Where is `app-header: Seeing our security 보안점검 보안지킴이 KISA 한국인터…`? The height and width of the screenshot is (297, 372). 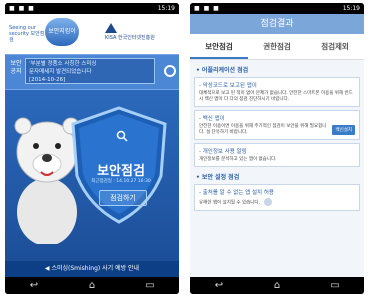 app-header: Seeing our security 보안점검 보안지킴이 KISA 한국인터… is located at coordinates (92, 34).